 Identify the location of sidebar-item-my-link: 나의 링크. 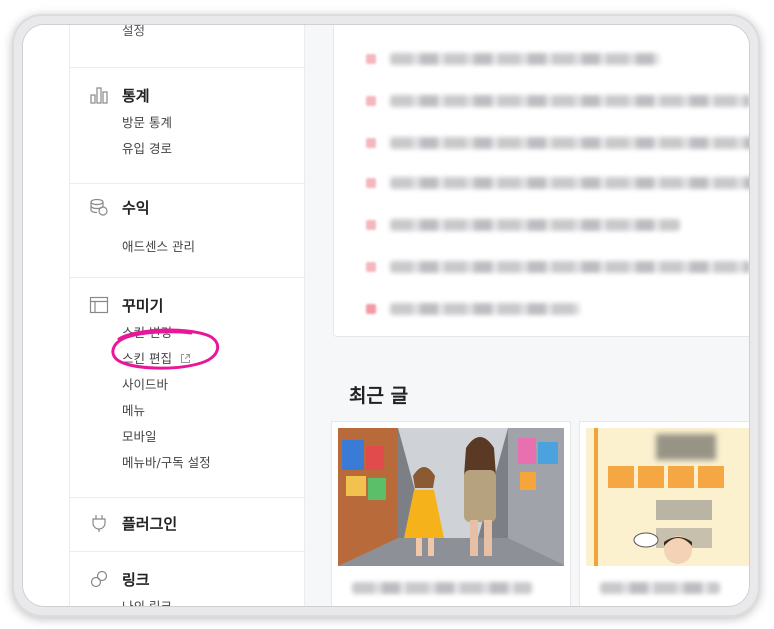
(188, 600).